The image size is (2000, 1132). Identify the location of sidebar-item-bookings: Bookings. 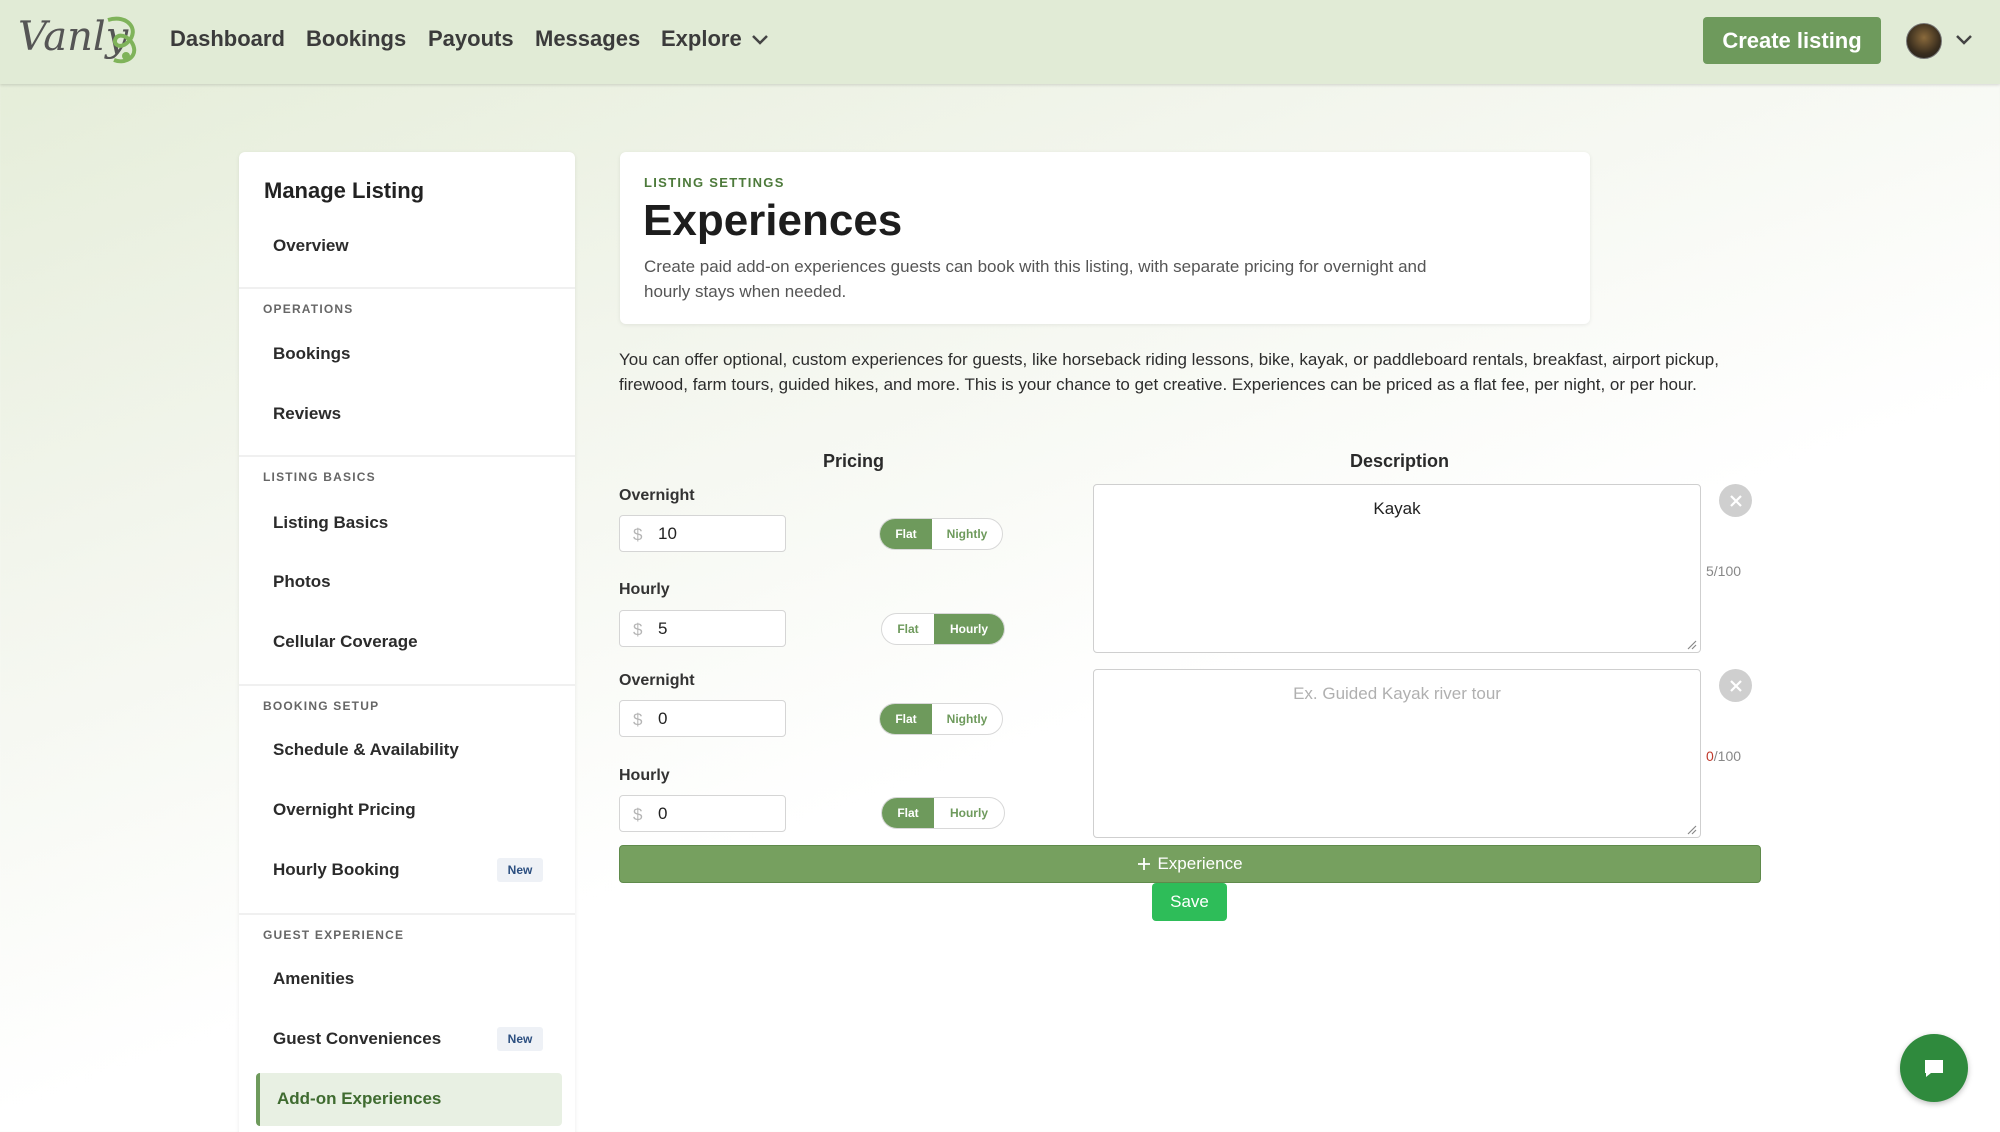
(311, 354).